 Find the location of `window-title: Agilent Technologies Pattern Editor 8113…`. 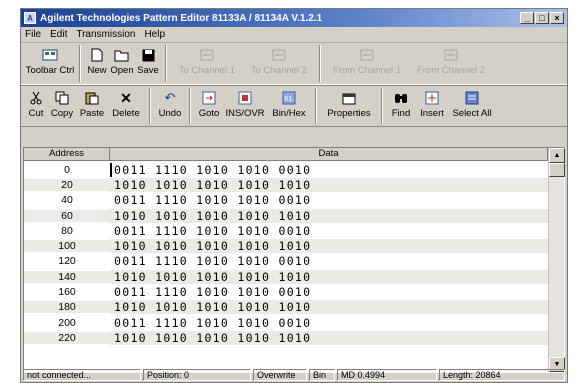

window-title: Agilent Technologies Pattern Editor 8113… is located at coordinates (181, 18).